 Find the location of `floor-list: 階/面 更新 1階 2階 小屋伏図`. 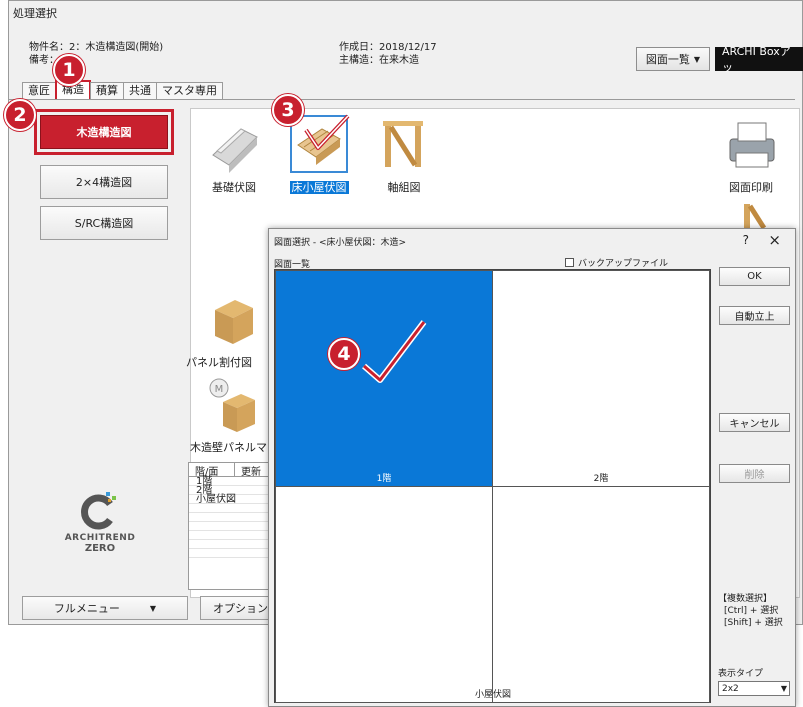

floor-list: 階/面 更新 1階 2階 小屋伏図 is located at coordinates (229, 526).